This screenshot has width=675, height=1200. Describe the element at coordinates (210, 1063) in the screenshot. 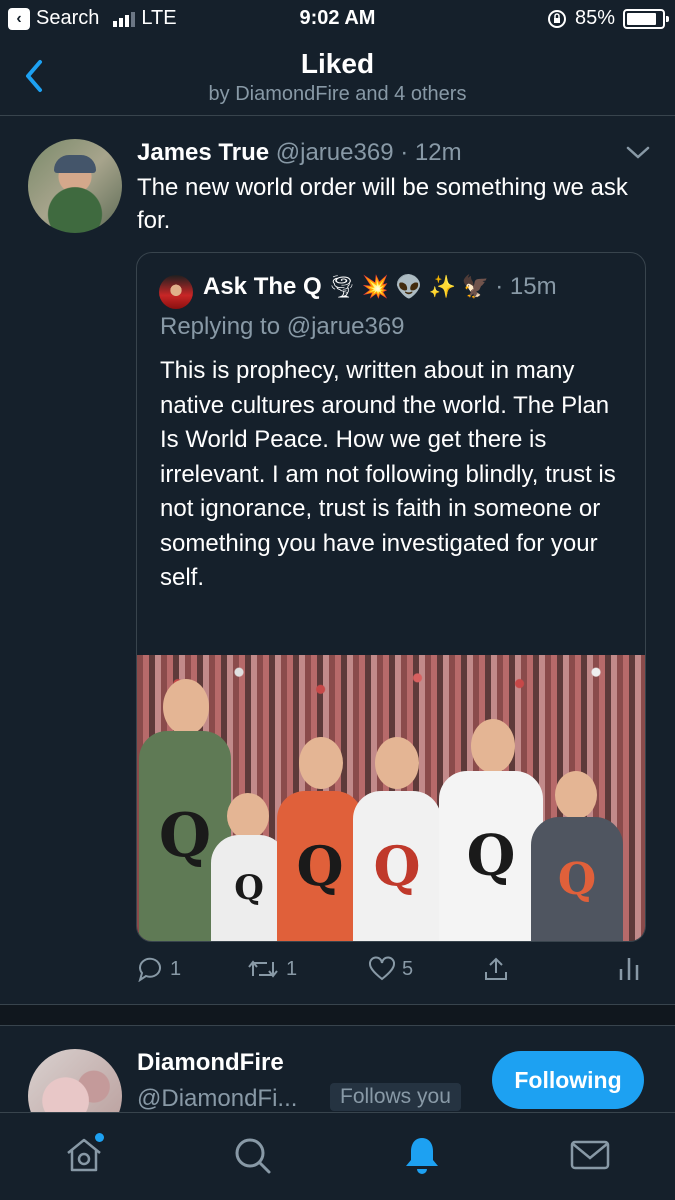

I see `user-name: DiamondFire` at that location.